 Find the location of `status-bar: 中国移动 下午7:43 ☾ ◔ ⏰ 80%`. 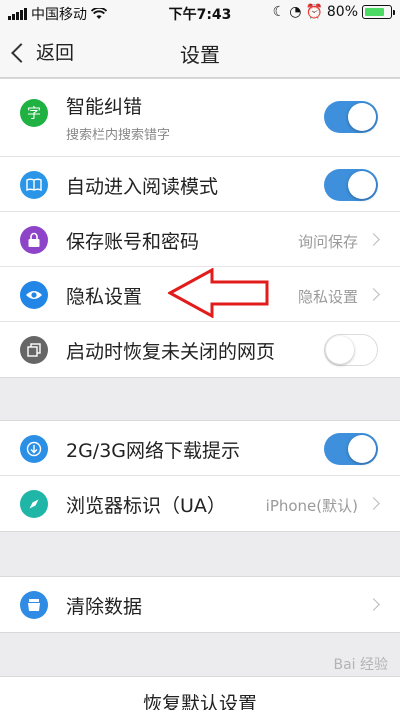

status-bar: 中国移动 下午7:43 ☾ ◔ ⏰ 80% is located at coordinates (200, 13).